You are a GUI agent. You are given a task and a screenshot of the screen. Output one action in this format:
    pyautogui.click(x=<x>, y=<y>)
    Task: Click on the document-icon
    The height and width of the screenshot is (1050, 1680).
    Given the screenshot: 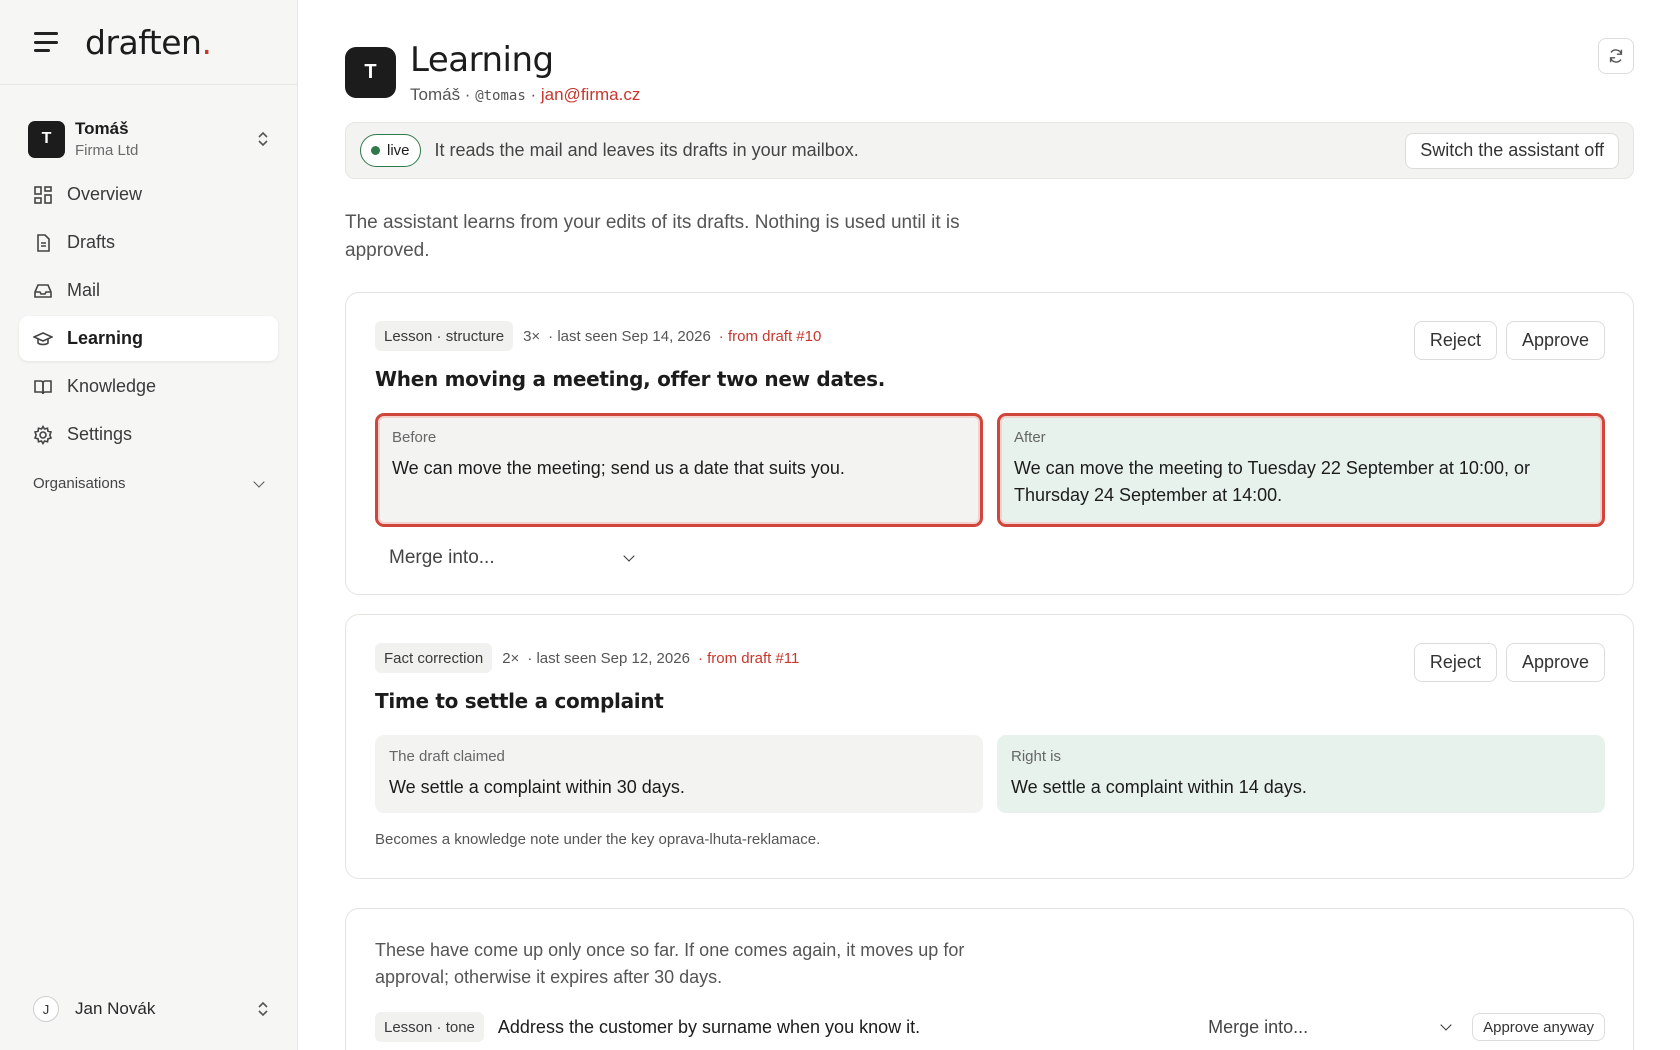 What is the action you would take?
    pyautogui.click(x=43, y=243)
    